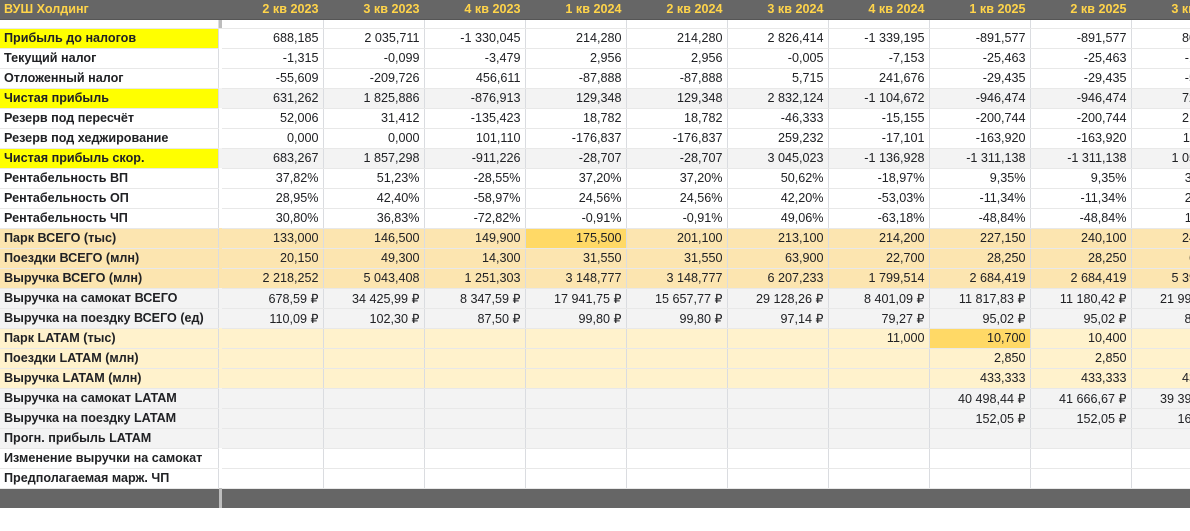  What do you see at coordinates (879, 58) in the screenshot?
I see `value-cell: -7,153` at bounding box center [879, 58].